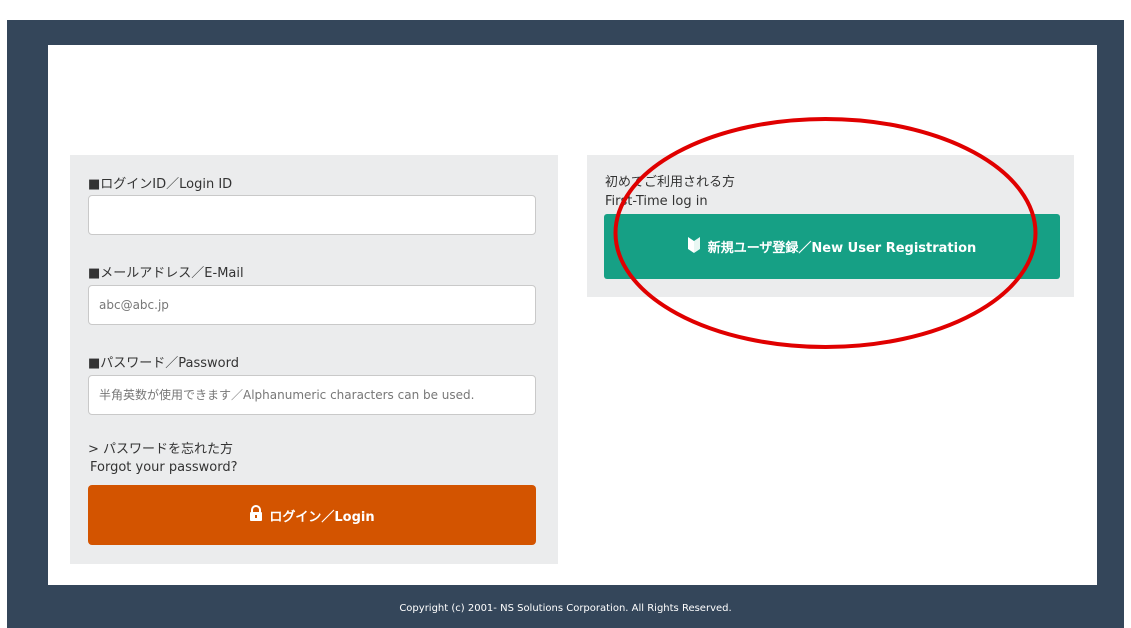  I want to click on registration-text: 初めてご利用される方 First-Time log in, so click(670, 192).